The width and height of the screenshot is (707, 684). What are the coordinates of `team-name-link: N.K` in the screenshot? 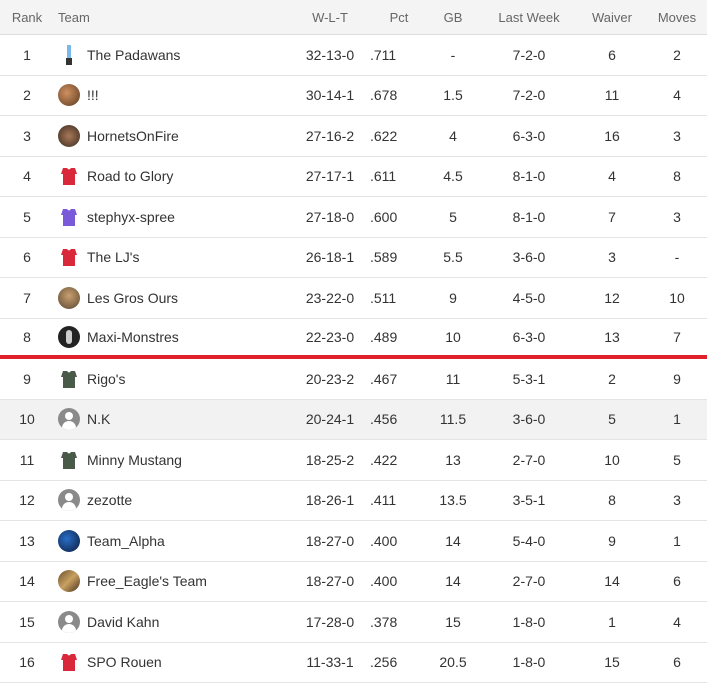 It's located at (98, 419).